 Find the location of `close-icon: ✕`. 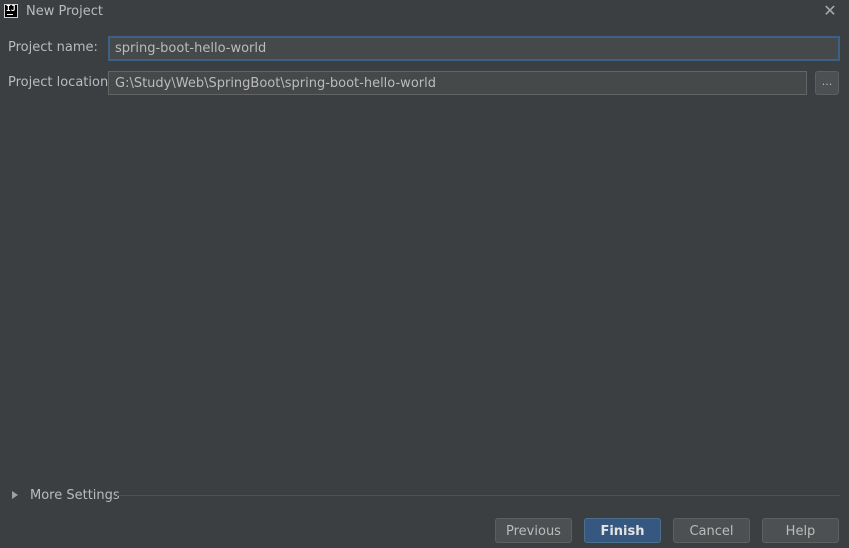

close-icon: ✕ is located at coordinates (830, 11).